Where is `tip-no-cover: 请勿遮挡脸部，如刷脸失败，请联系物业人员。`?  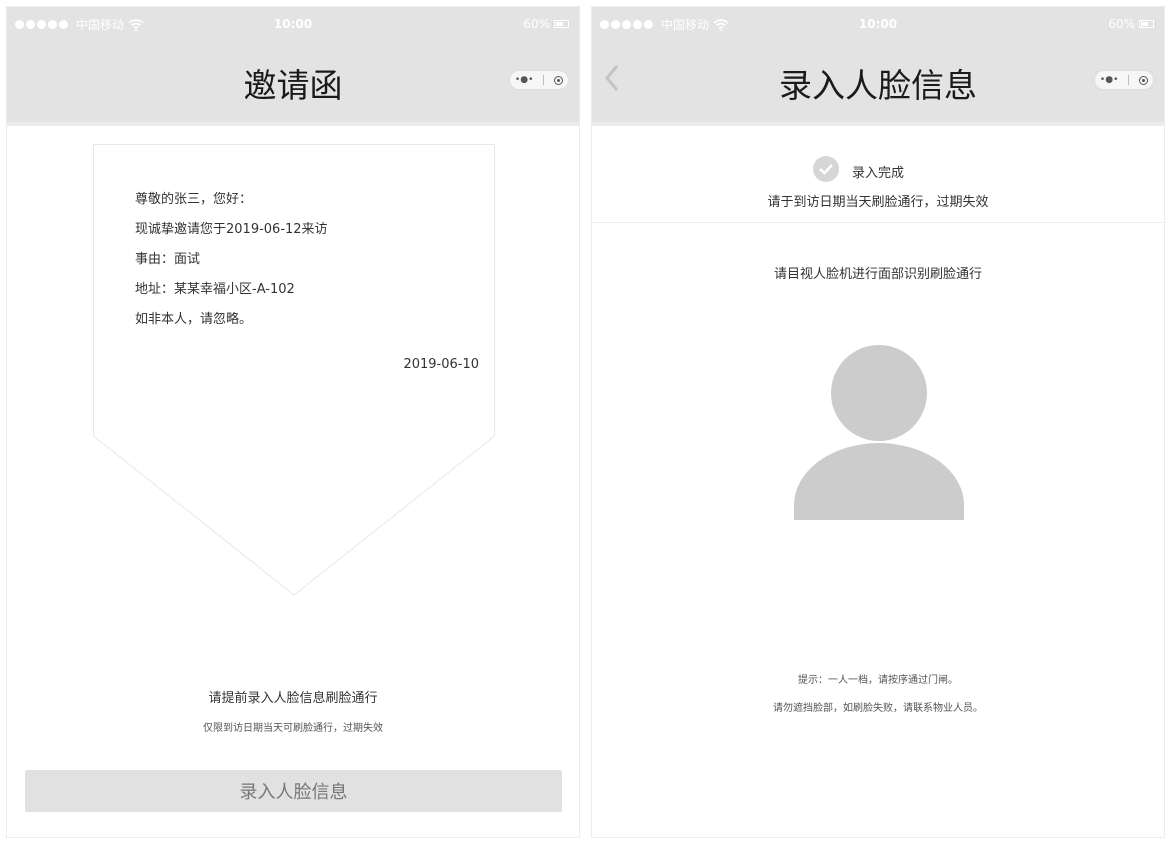
tip-no-cover: 请勿遮挡脸部，如刷脸失败，请联系物业人员。 is located at coordinates (878, 708).